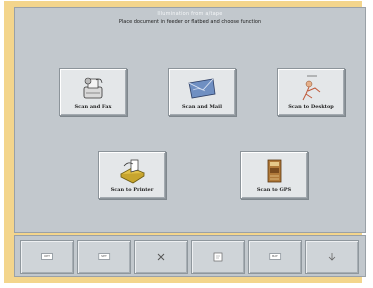  I want to click on settings-button: SET, so click(104, 257).